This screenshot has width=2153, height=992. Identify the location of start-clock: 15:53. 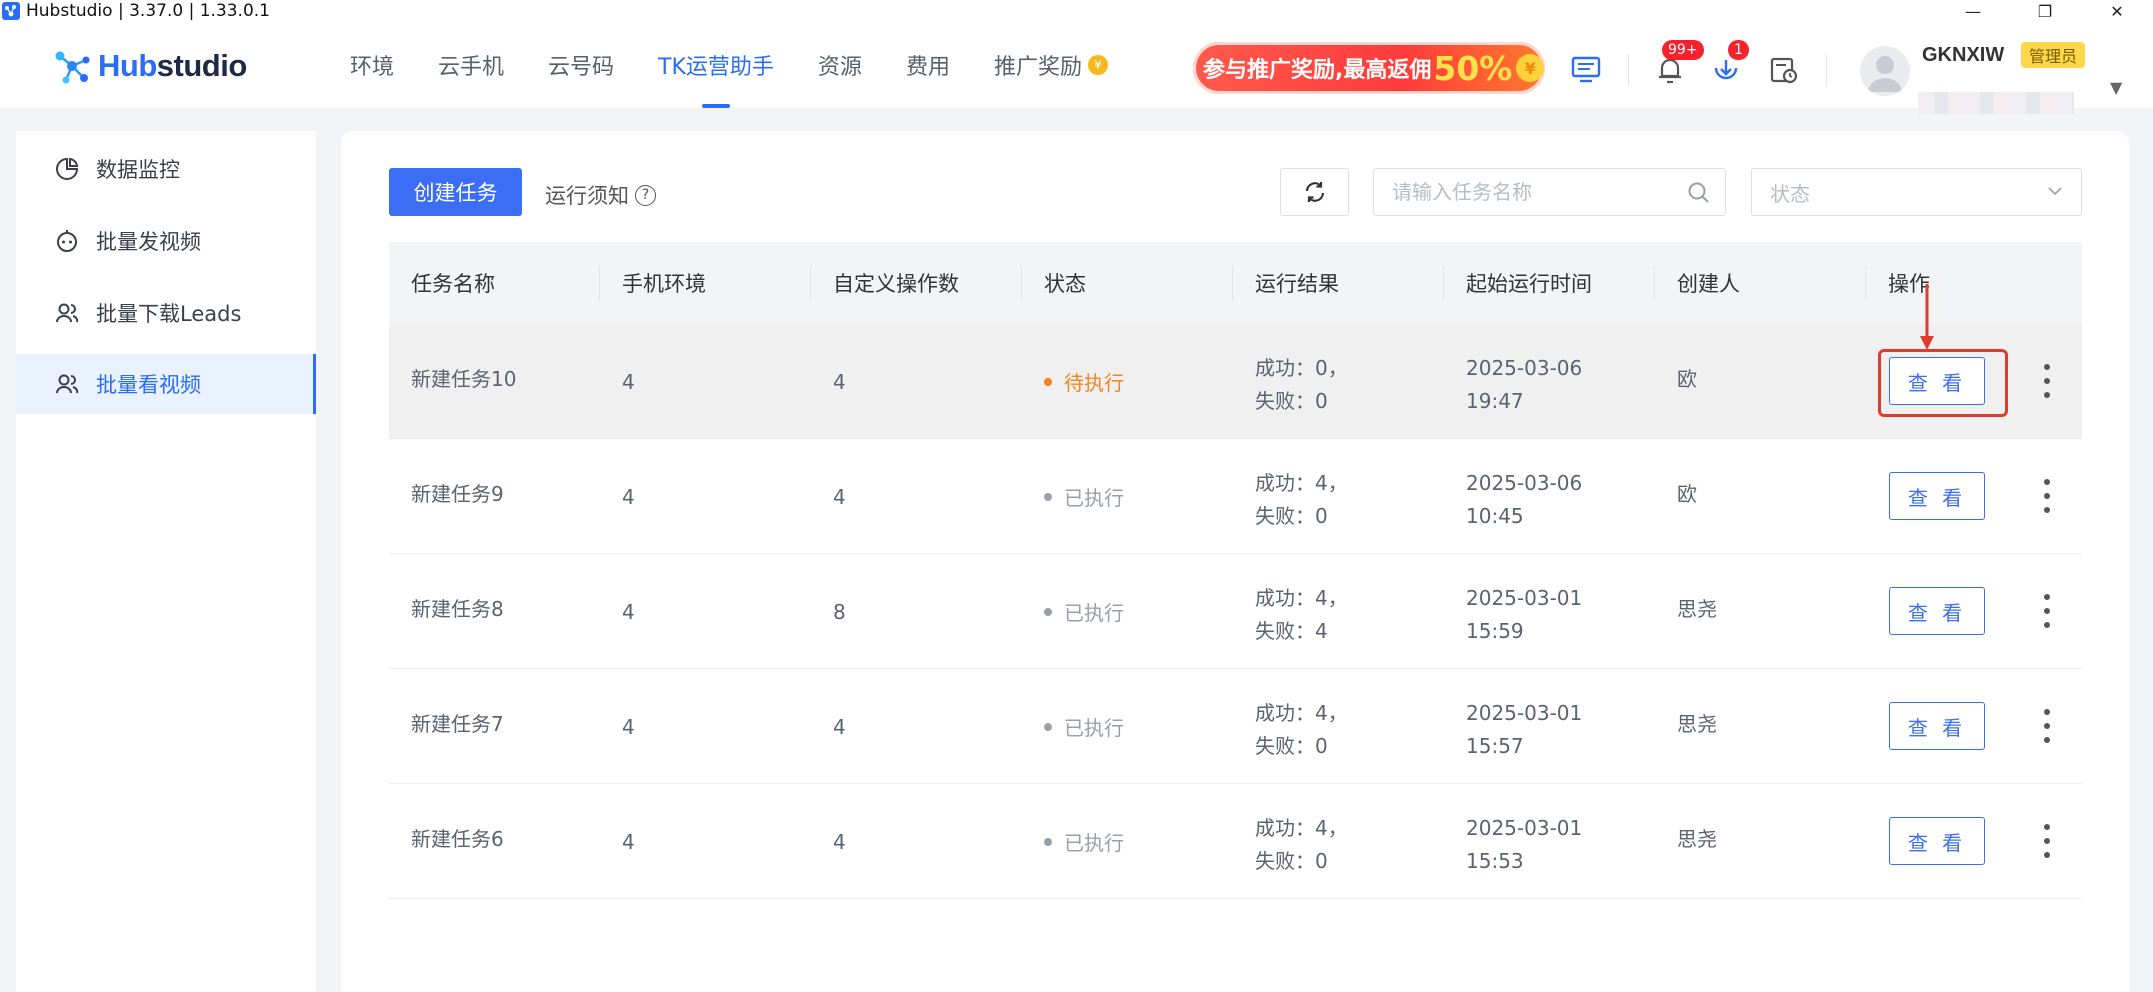
(1495, 861).